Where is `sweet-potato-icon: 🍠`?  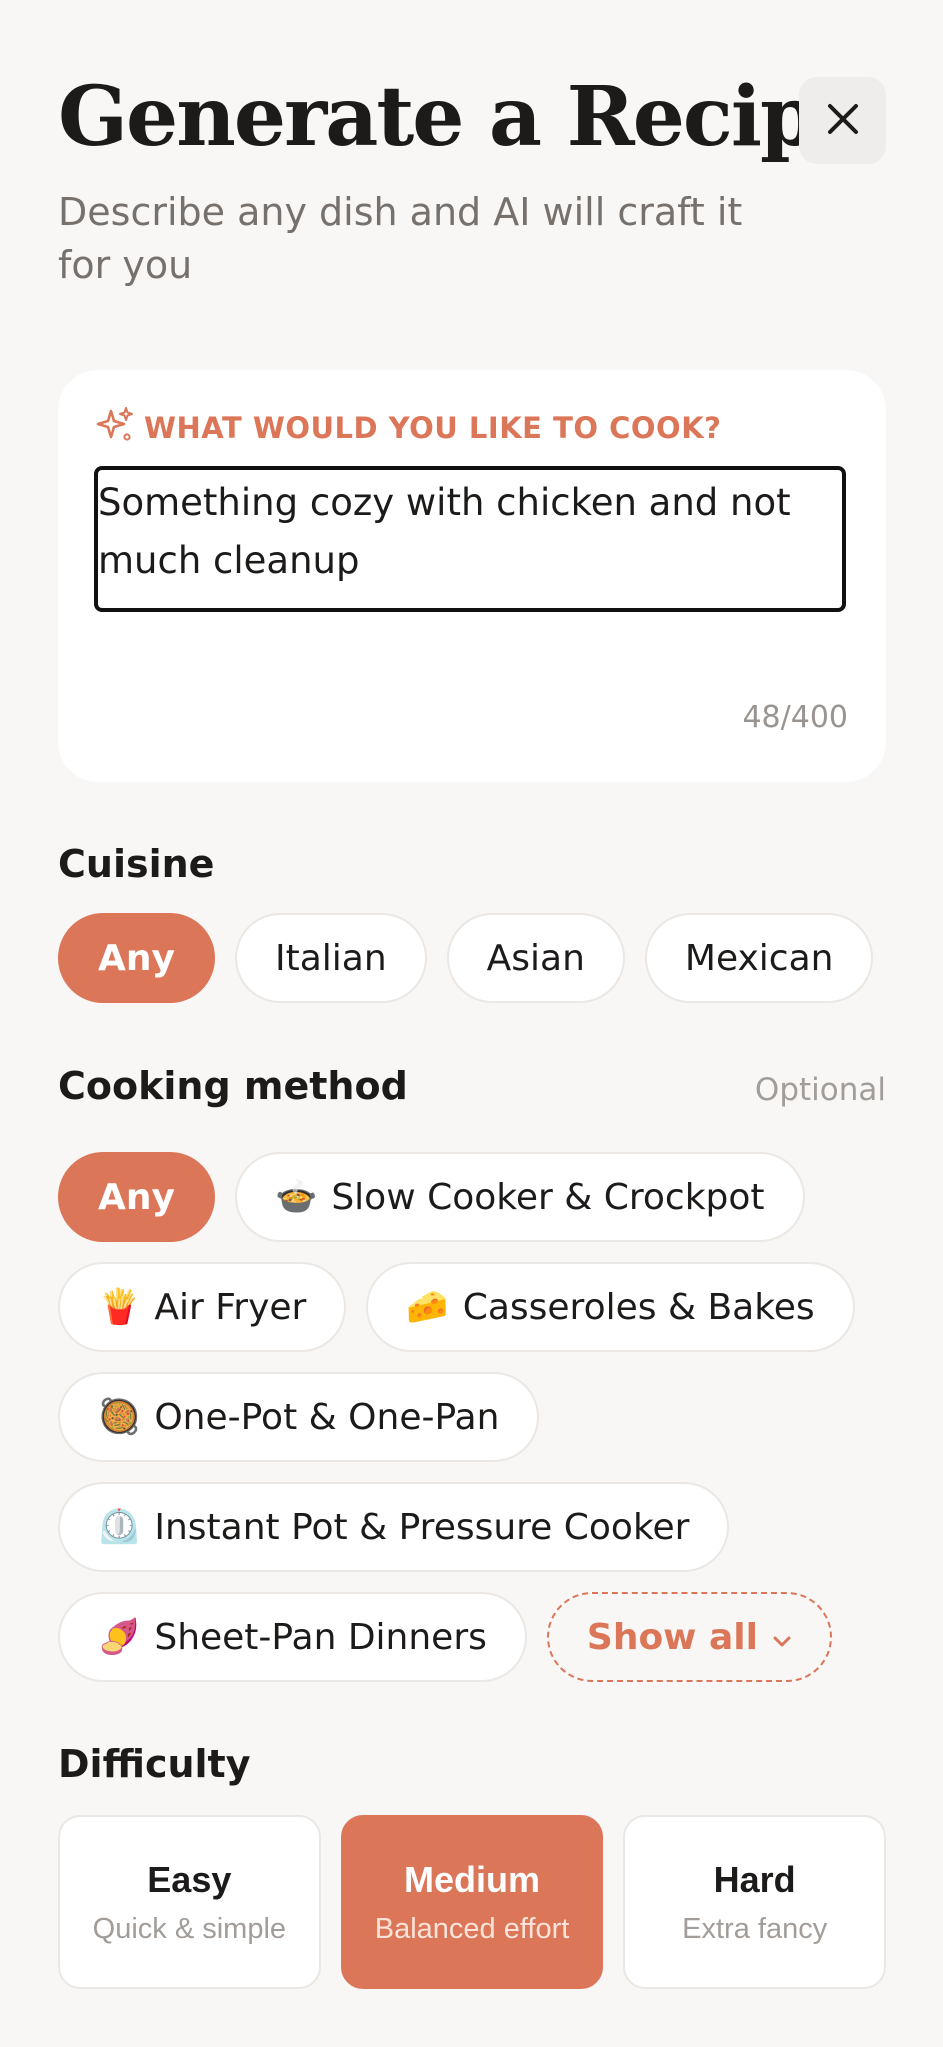 sweet-potato-icon: 🍠 is located at coordinates (119, 1637).